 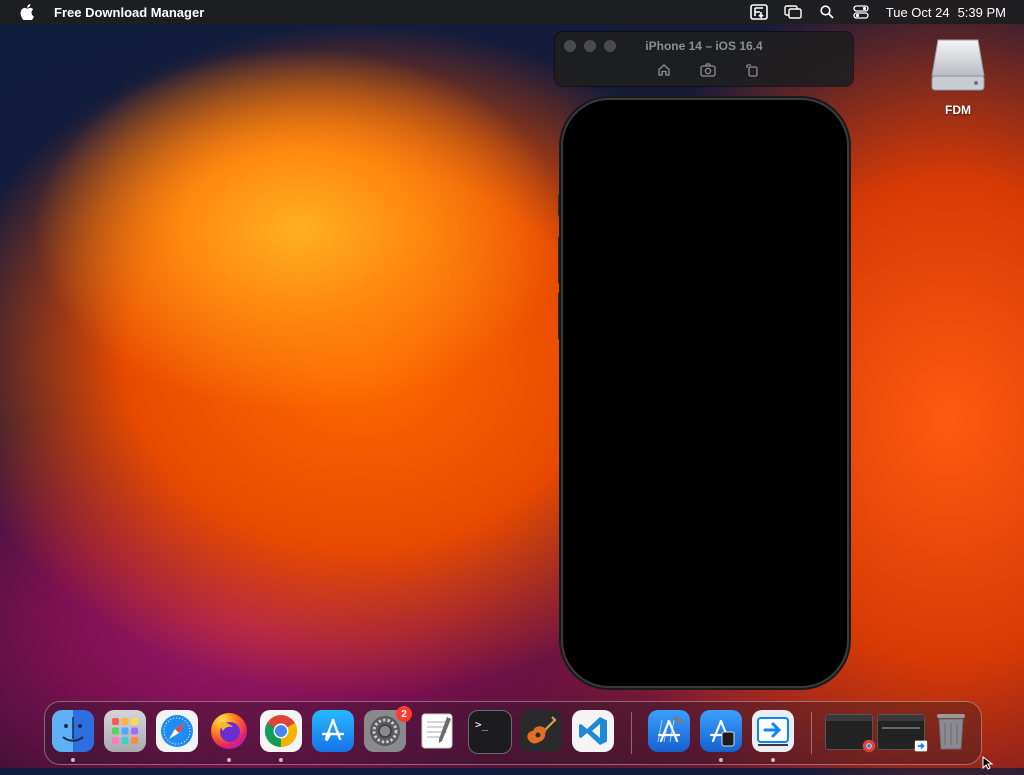 I want to click on control-center-icon, so click(x=861, y=12).